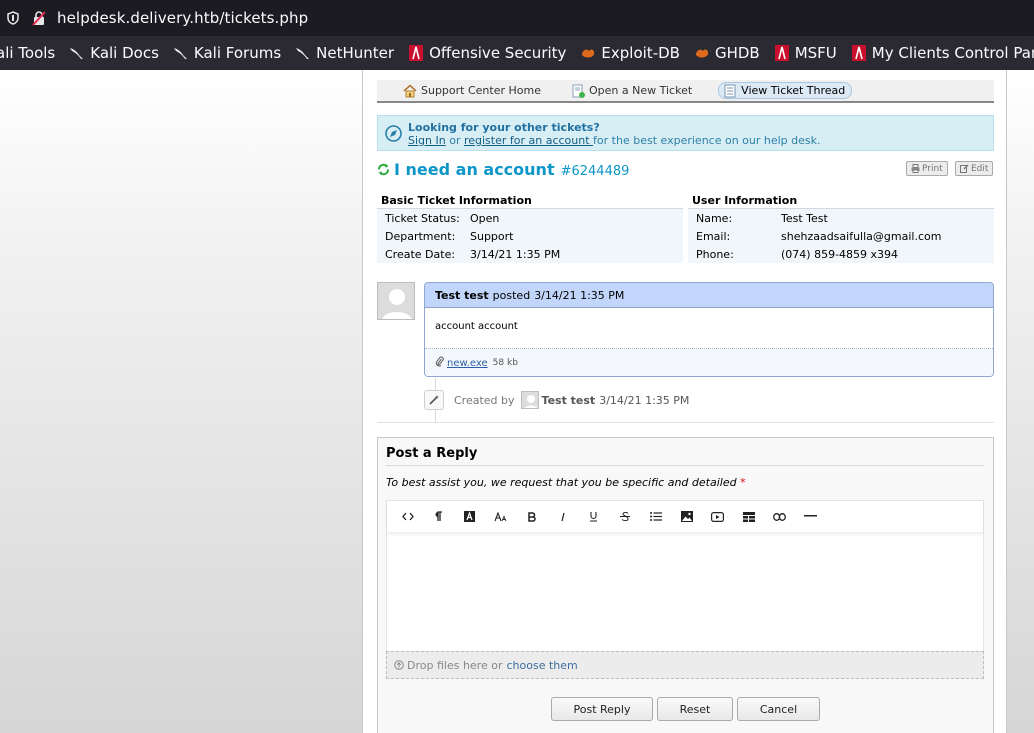  What do you see at coordinates (793, 90) in the screenshot?
I see `nav-label: View Ticket Thread` at bounding box center [793, 90].